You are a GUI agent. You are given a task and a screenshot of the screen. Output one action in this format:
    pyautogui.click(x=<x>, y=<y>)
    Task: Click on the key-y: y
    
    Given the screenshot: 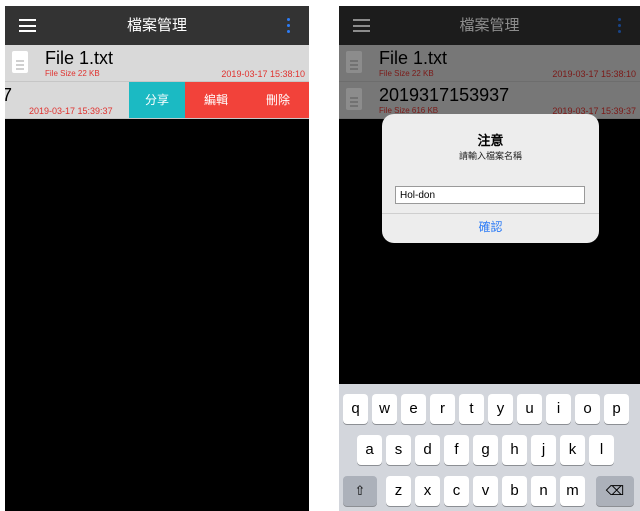 What is the action you would take?
    pyautogui.click(x=500, y=409)
    